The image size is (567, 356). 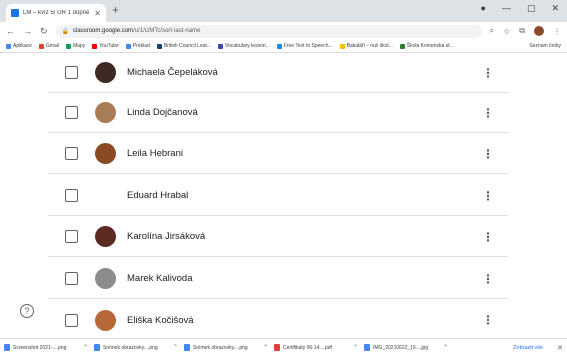 I want to click on forward-icon: →, so click(x=27, y=31).